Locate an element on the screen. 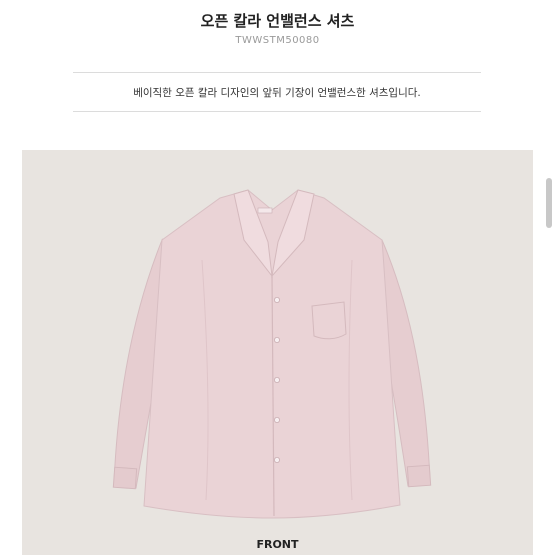 This screenshot has height=555, width=555. scrollbar is located at coordinates (548, 357).